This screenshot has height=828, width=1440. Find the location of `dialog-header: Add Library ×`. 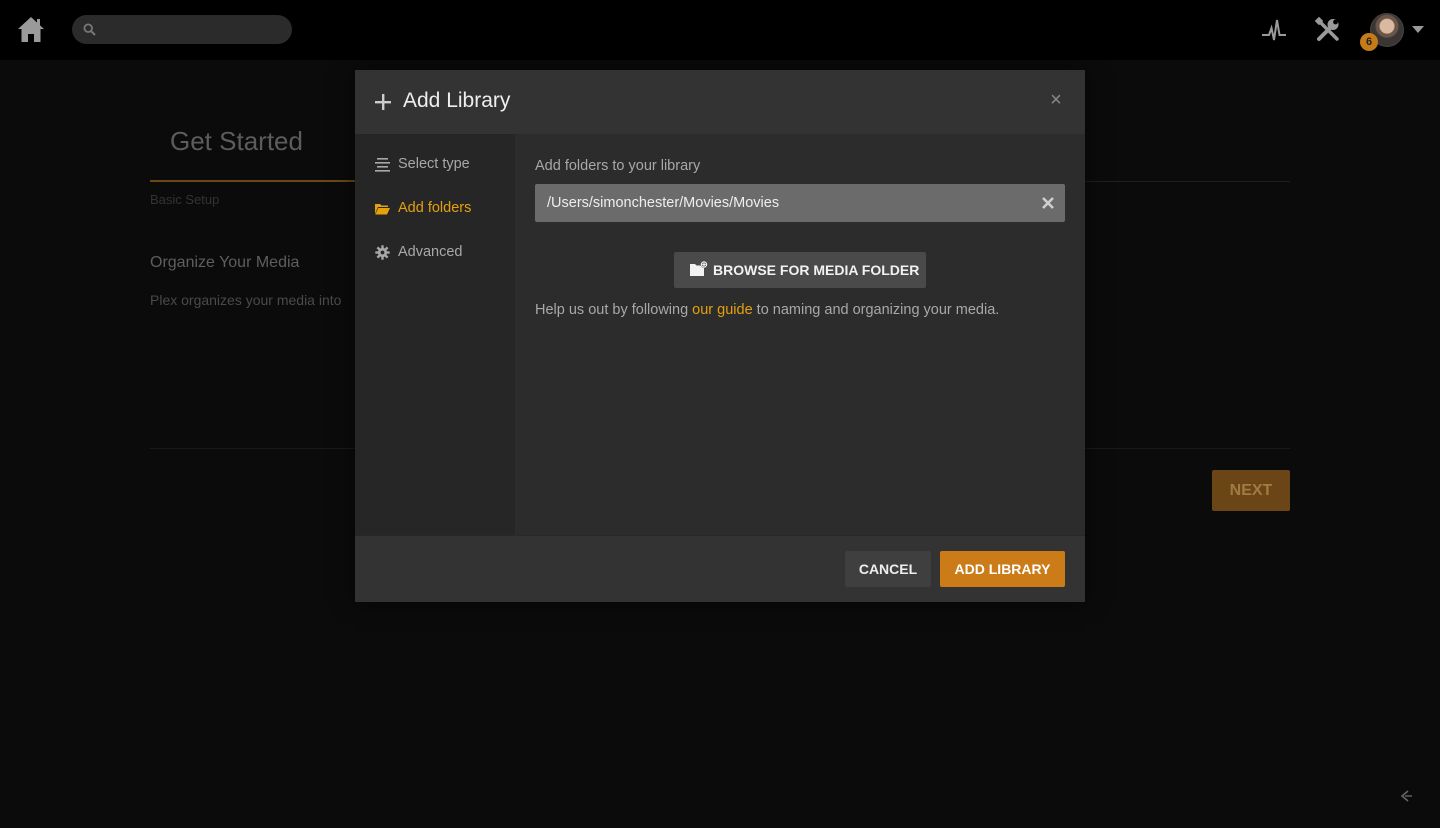

dialog-header: Add Library × is located at coordinates (720, 102).